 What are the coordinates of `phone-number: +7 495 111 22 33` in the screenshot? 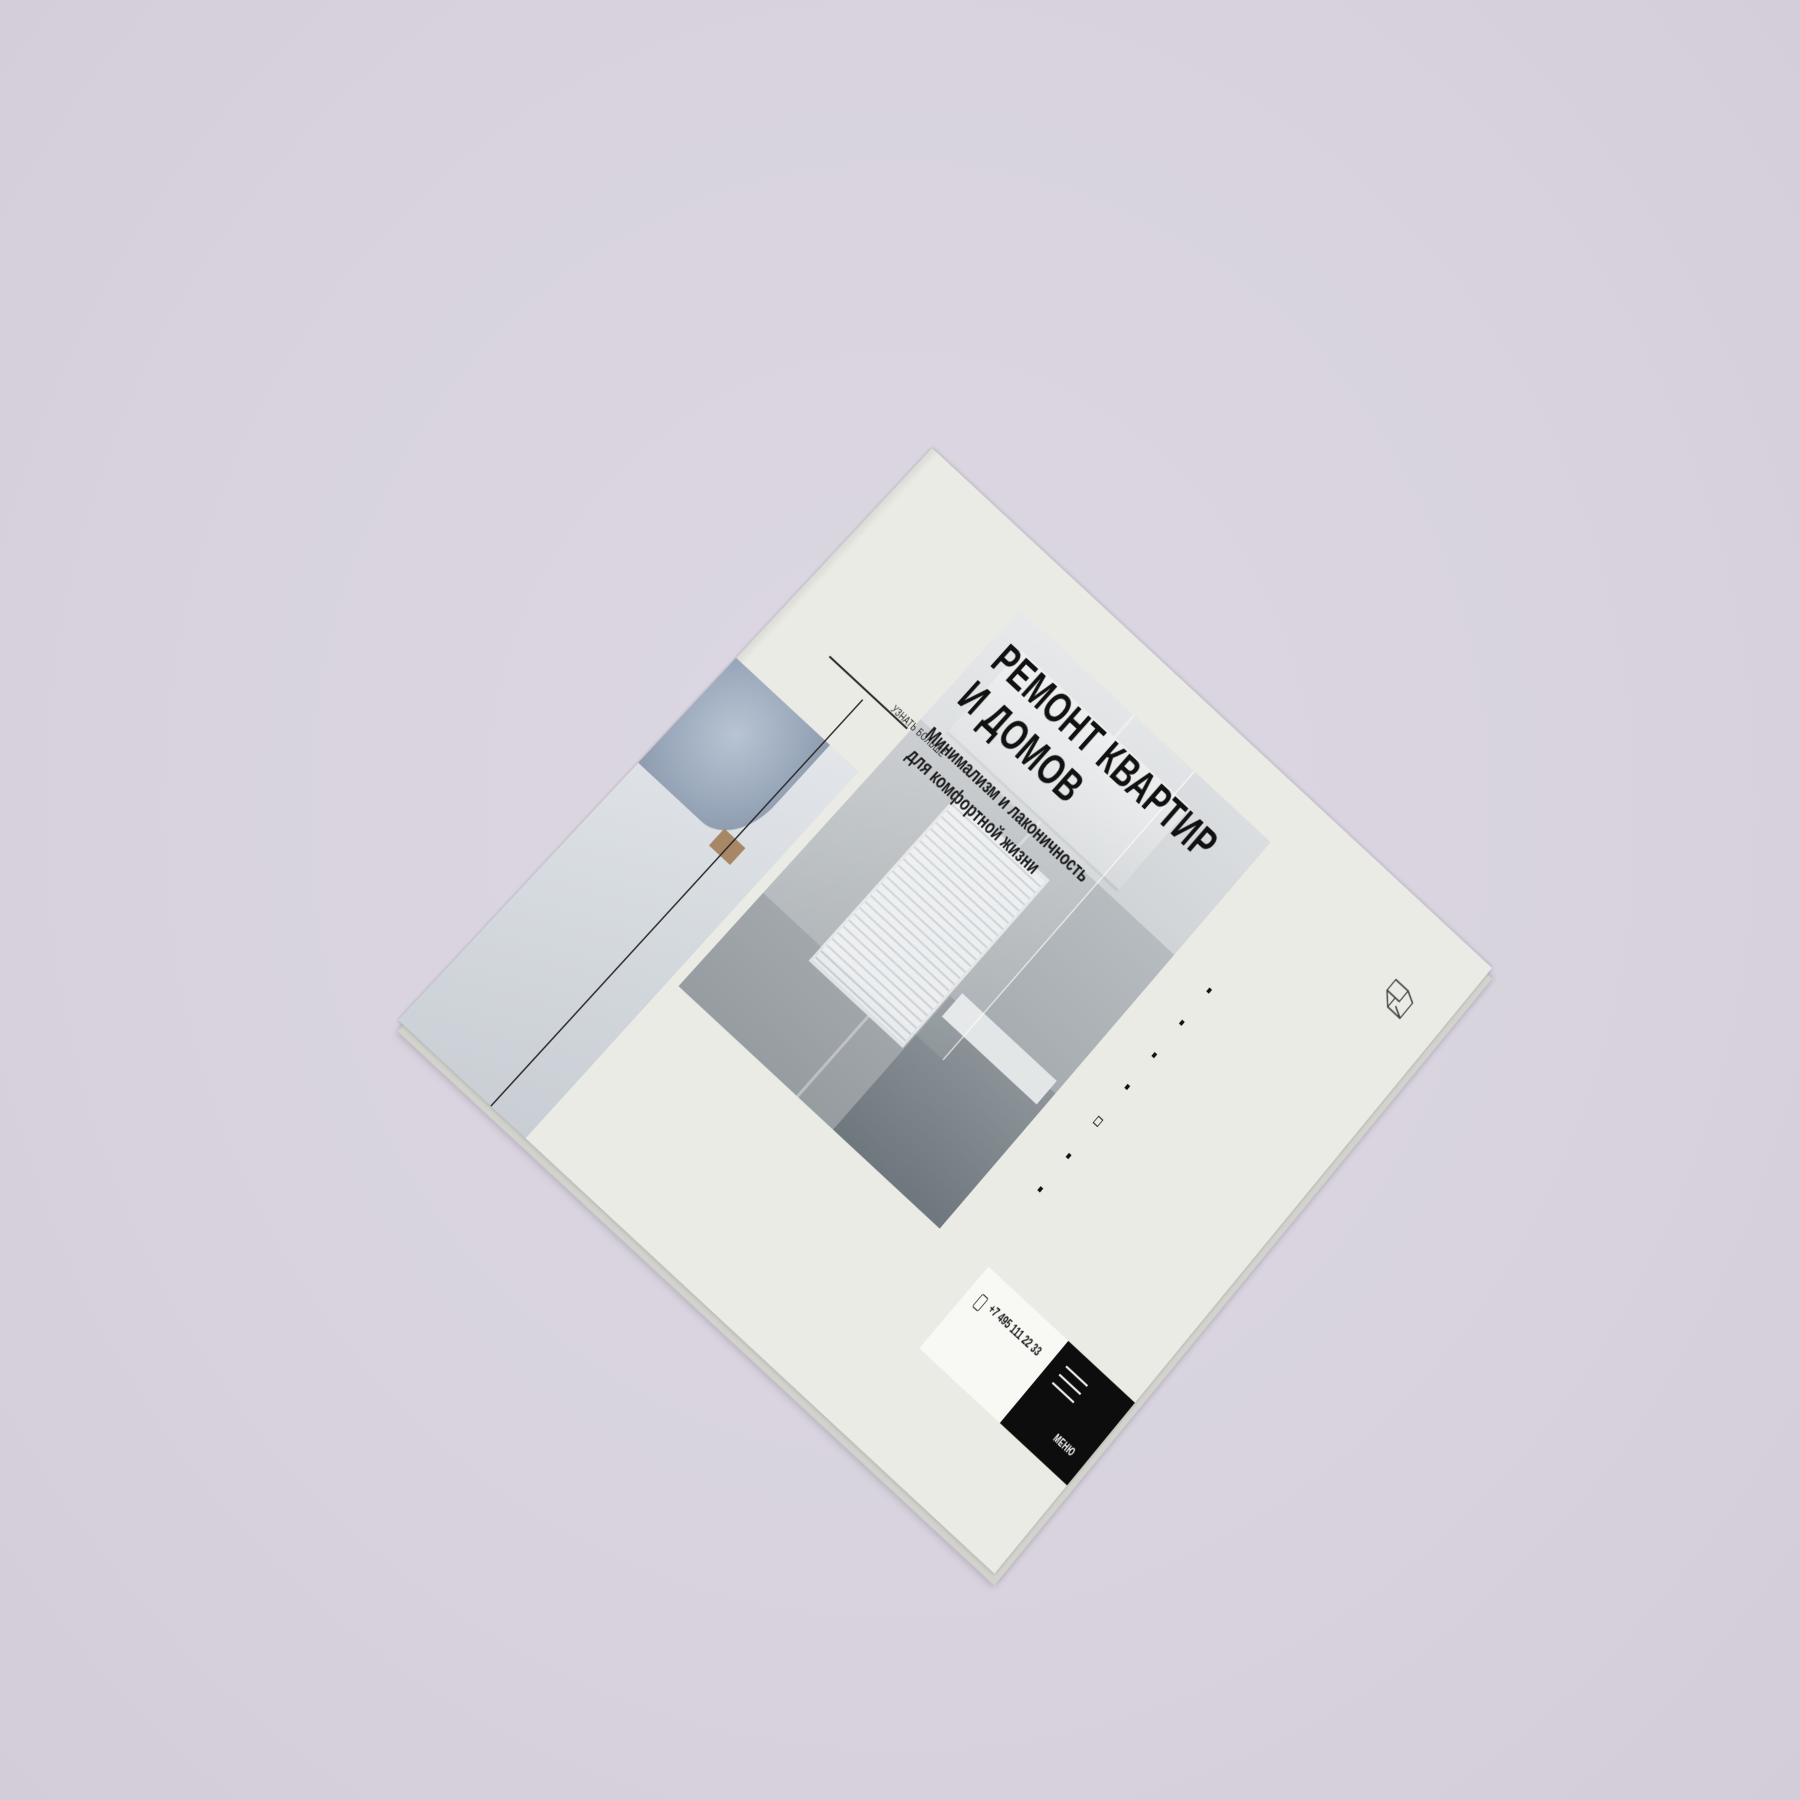 It's located at (1014, 1330).